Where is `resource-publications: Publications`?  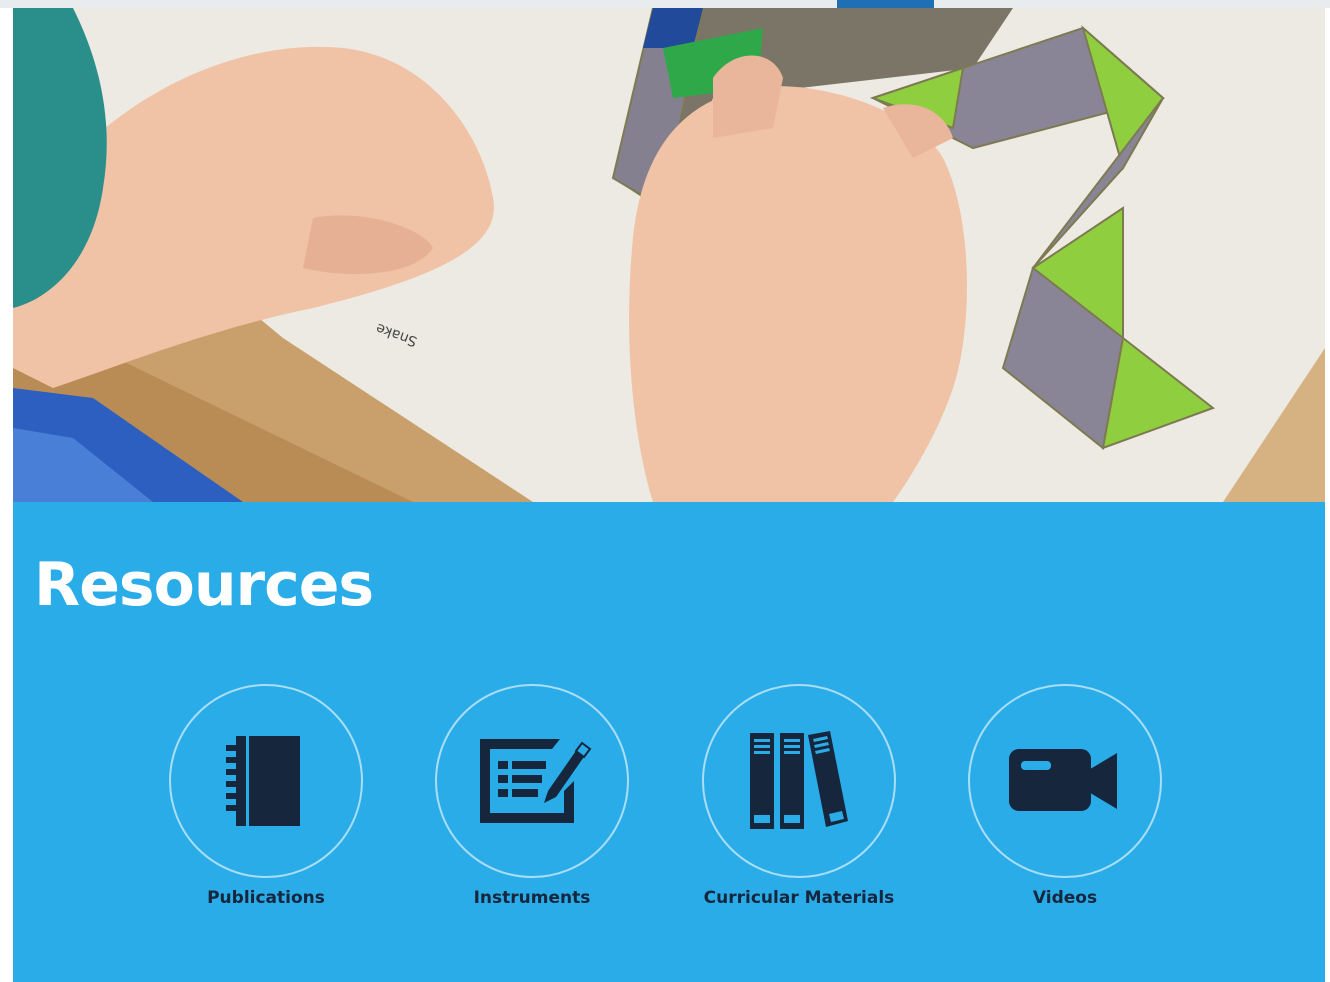
resource-publications: Publications is located at coordinates (266, 796).